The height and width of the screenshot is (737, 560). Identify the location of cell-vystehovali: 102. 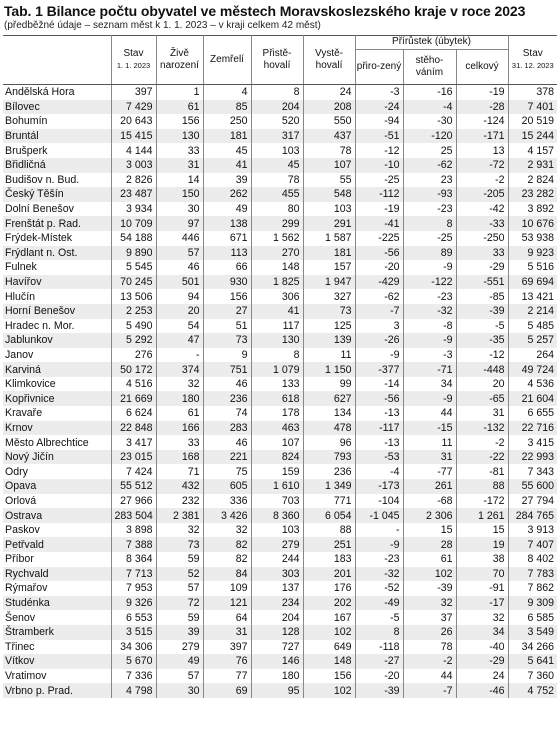
(329, 632).